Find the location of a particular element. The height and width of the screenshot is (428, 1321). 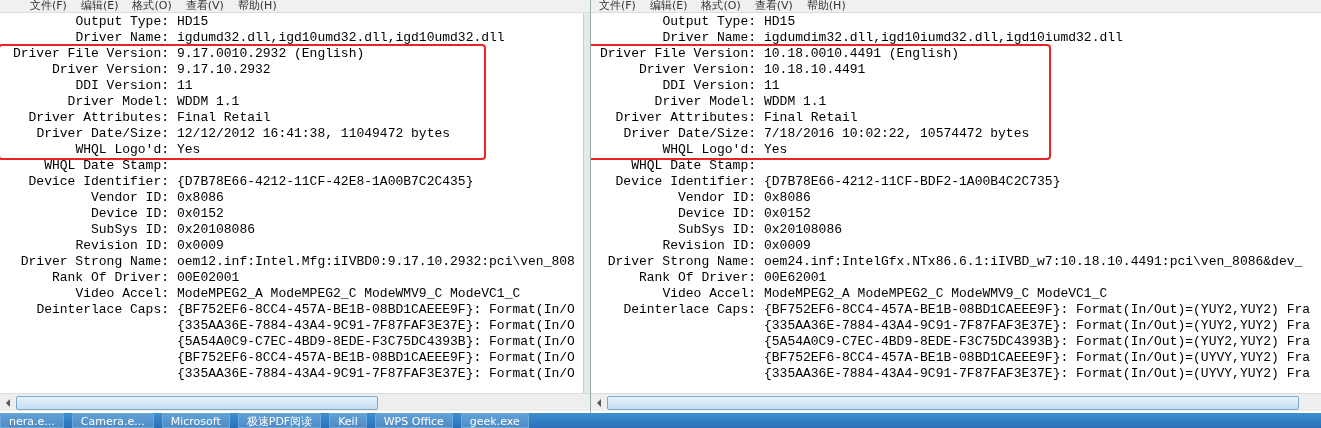

field-value: 7/18/2016 10:02:22, 10574472 bytes is located at coordinates (897, 134).